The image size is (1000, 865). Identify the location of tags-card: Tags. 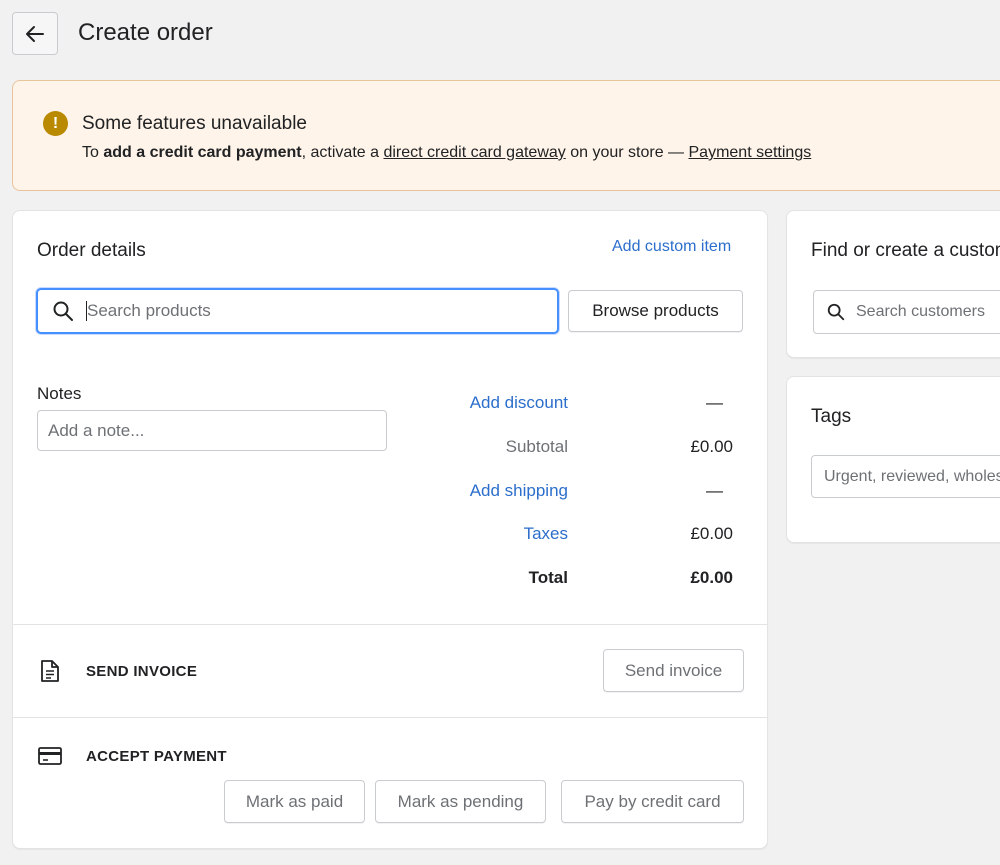
(893, 459).